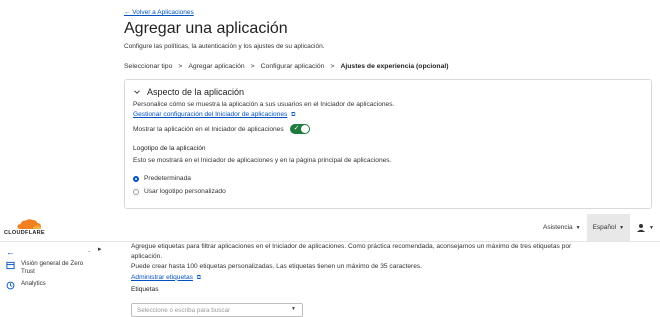 This screenshot has height=317, width=660. Describe the element at coordinates (604, 227) in the screenshot. I see `language-label: Español` at that location.